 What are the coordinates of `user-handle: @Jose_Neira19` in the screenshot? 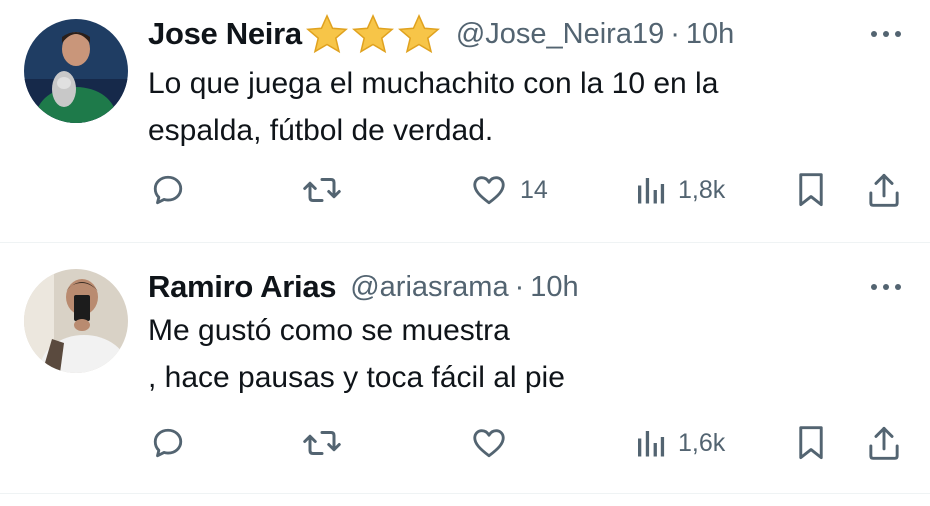 It's located at (560, 34).